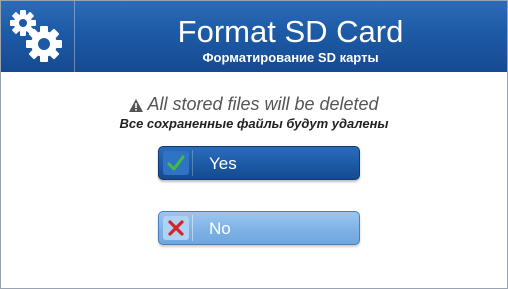 The image size is (508, 289). Describe the element at coordinates (254, 123) in the screenshot. I see `warning-text-ru: Все сохраненные файлы будут удалены` at that location.